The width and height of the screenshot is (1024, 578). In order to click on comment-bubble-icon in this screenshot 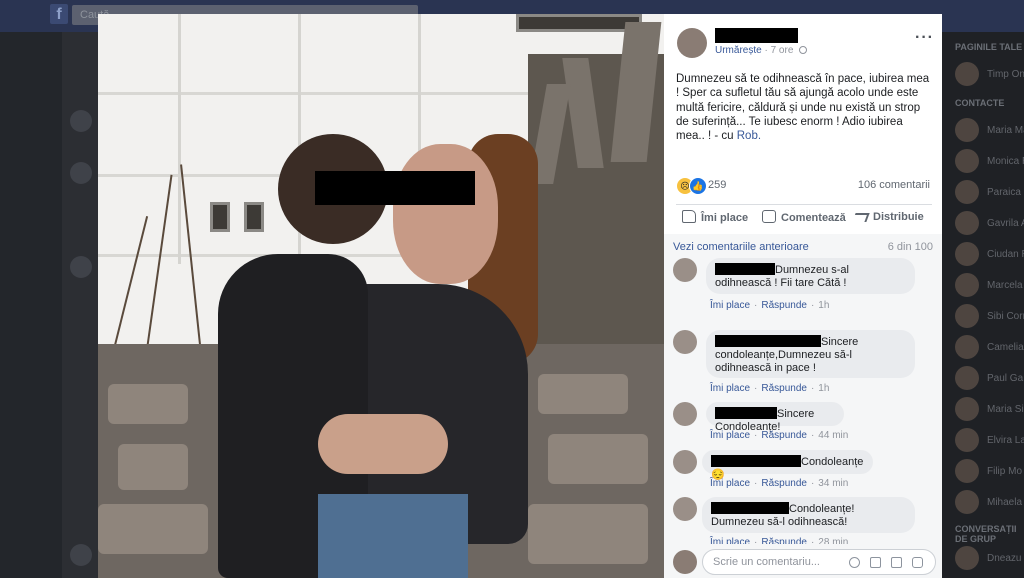, I will do `click(769, 216)`.